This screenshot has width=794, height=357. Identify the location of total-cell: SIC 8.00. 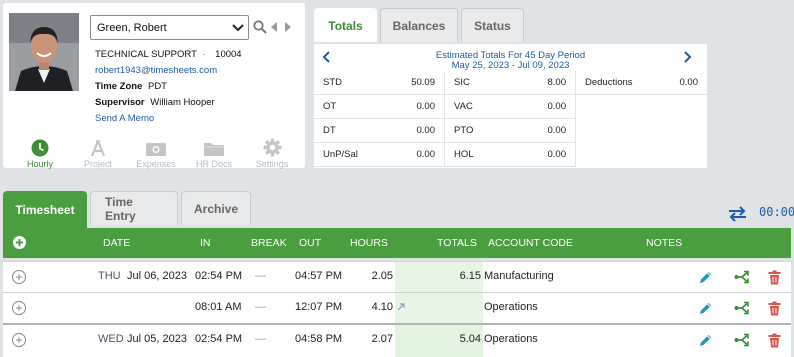
(510, 83).